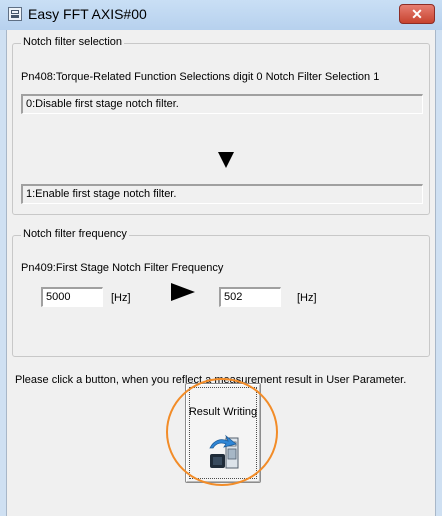  Describe the element at coordinates (224, 451) in the screenshot. I see `result-writing-icon` at that location.